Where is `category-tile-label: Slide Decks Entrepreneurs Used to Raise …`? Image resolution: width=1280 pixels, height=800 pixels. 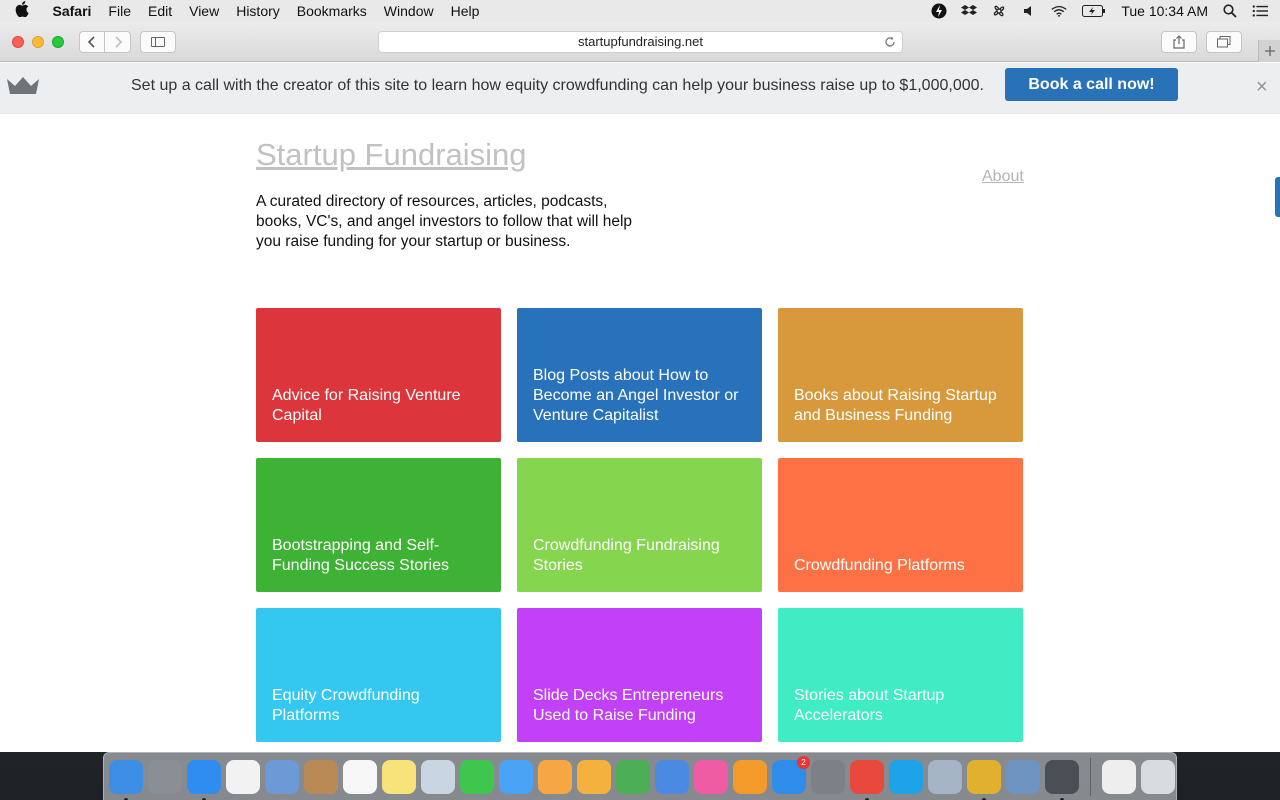
category-tile-label: Slide Decks Entrepreneurs Used to Raise … is located at coordinates (628, 705).